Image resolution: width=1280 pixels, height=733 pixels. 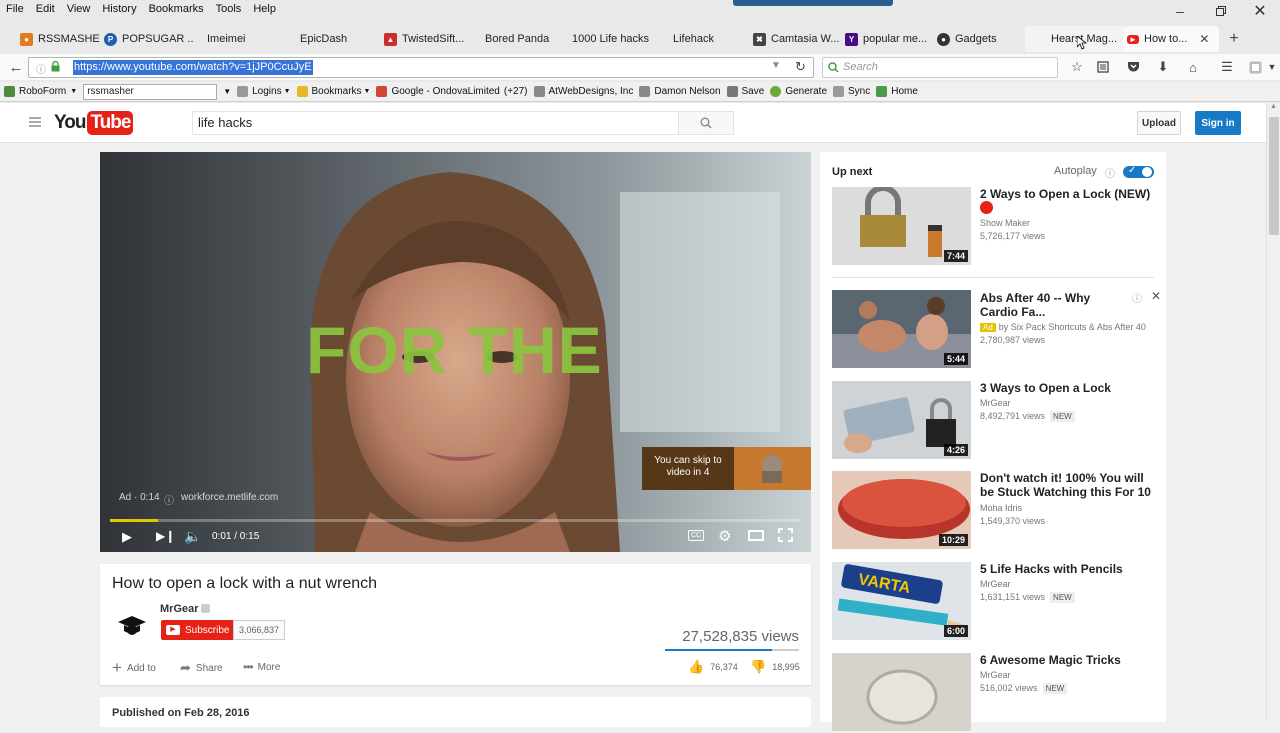 I want to click on youtube-header: You Tube life hacks Upload Sign in, so click(x=633, y=123).